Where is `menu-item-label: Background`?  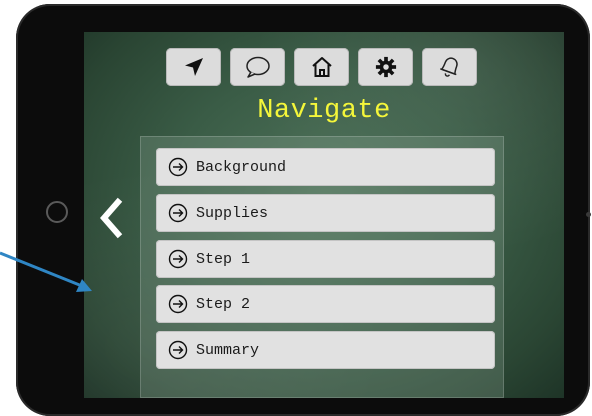 menu-item-label: Background is located at coordinates (241, 167).